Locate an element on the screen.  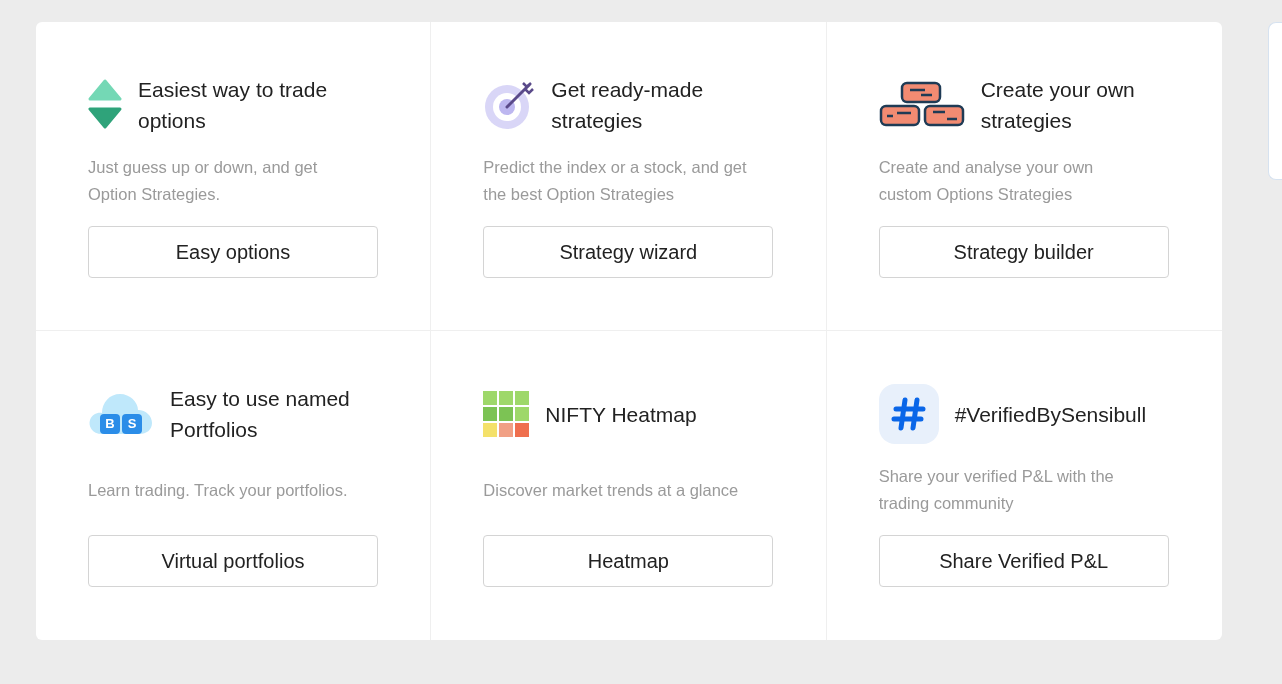
letter-tag: B is located at coordinates (110, 424).